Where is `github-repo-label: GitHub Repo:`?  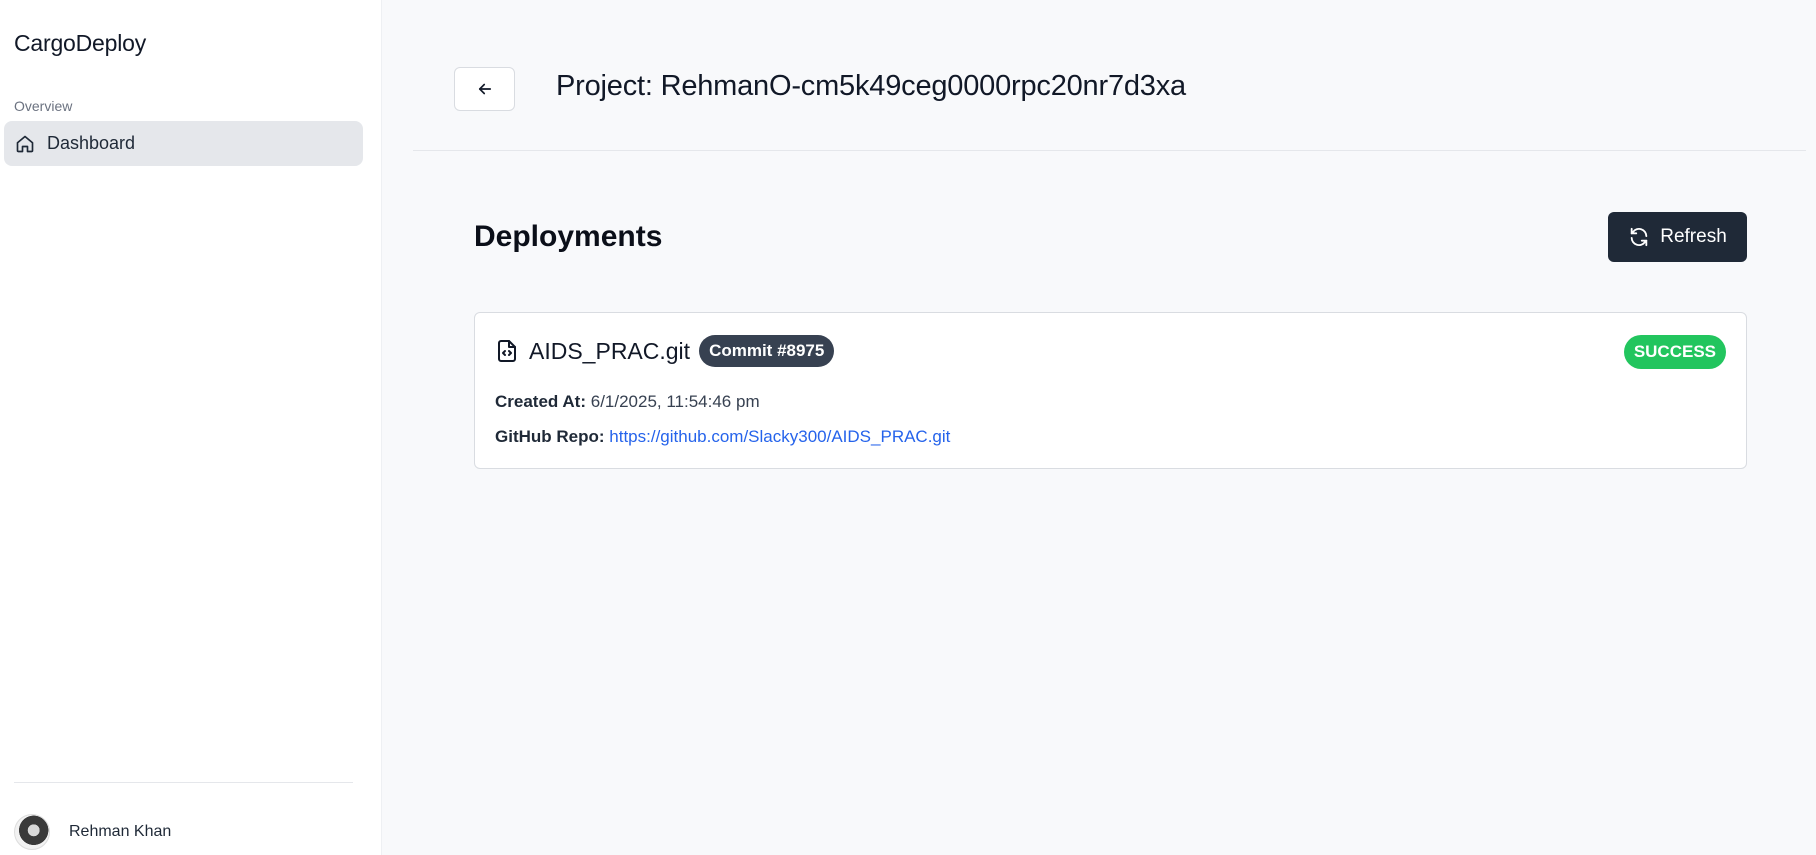
github-repo-label: GitHub Repo: is located at coordinates (550, 436).